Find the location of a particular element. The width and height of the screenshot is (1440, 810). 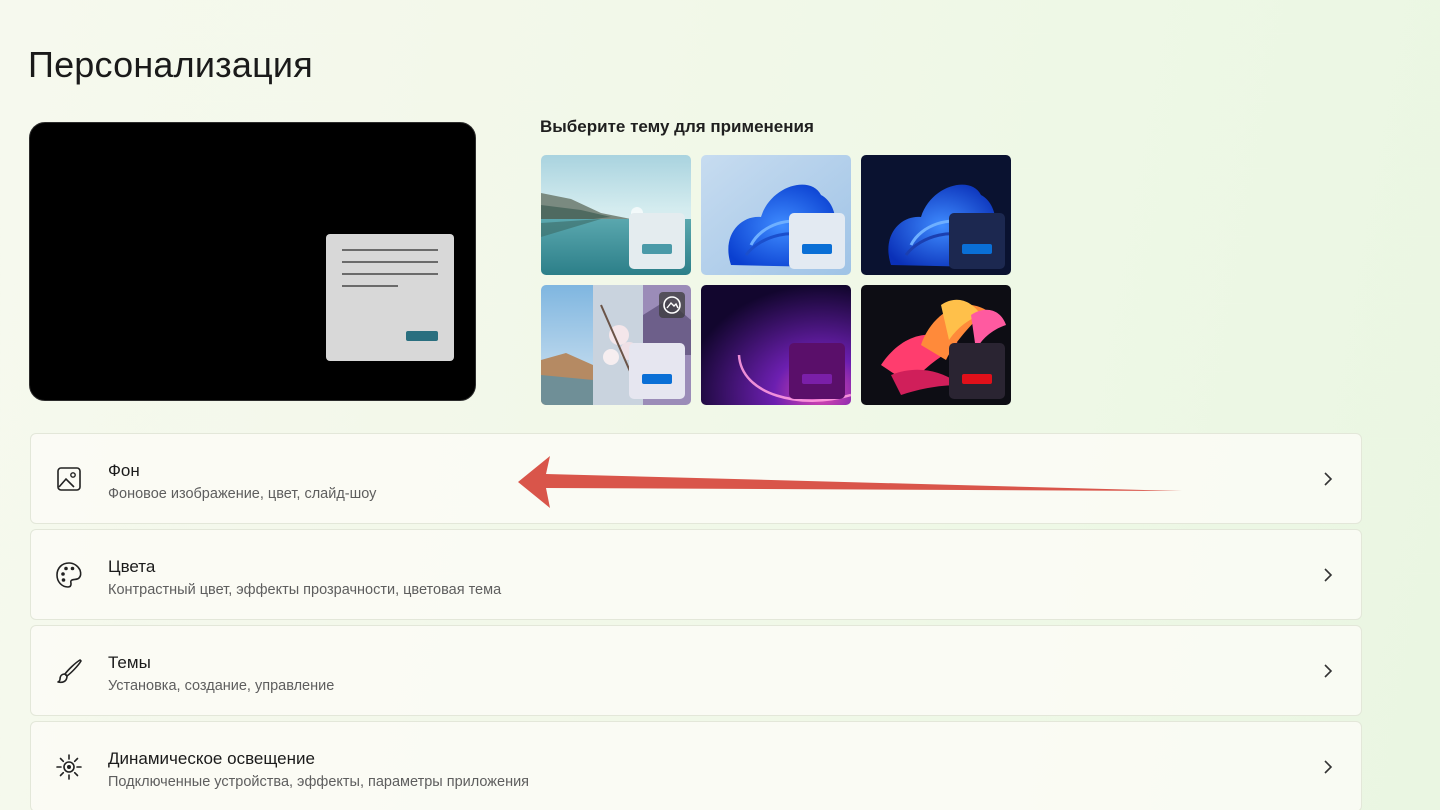

theme-tile-bloom-dark is located at coordinates (936, 215).